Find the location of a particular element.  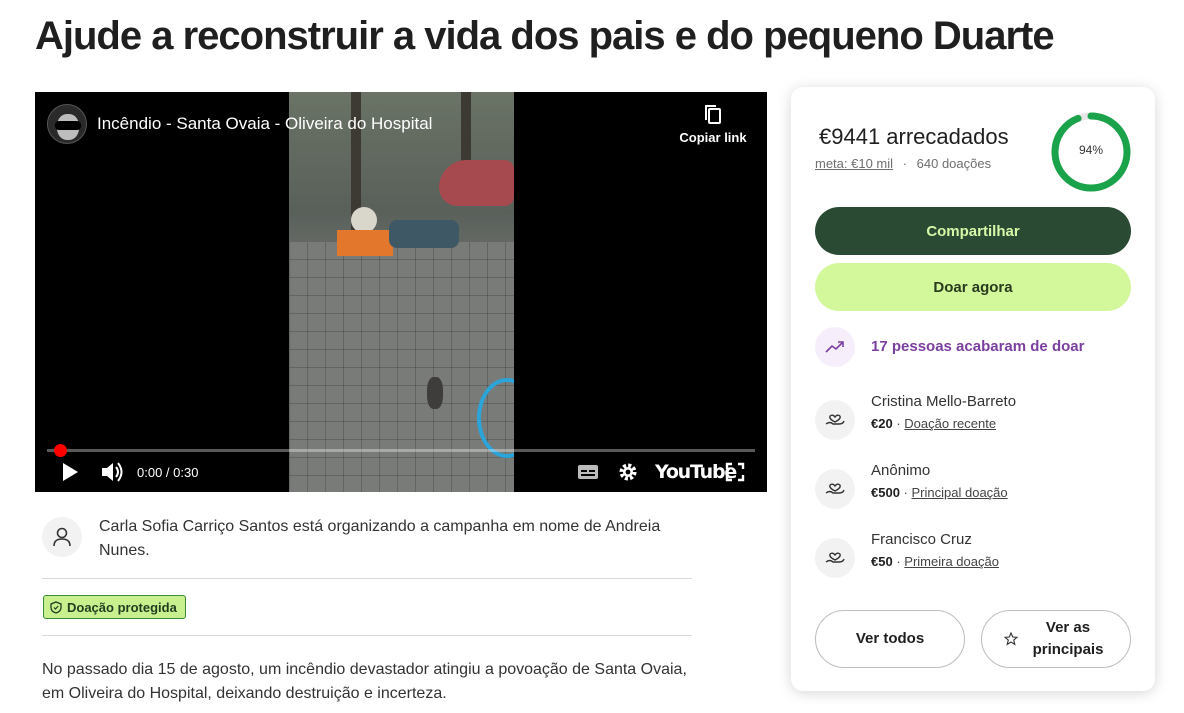

video-frame is located at coordinates (401, 292).